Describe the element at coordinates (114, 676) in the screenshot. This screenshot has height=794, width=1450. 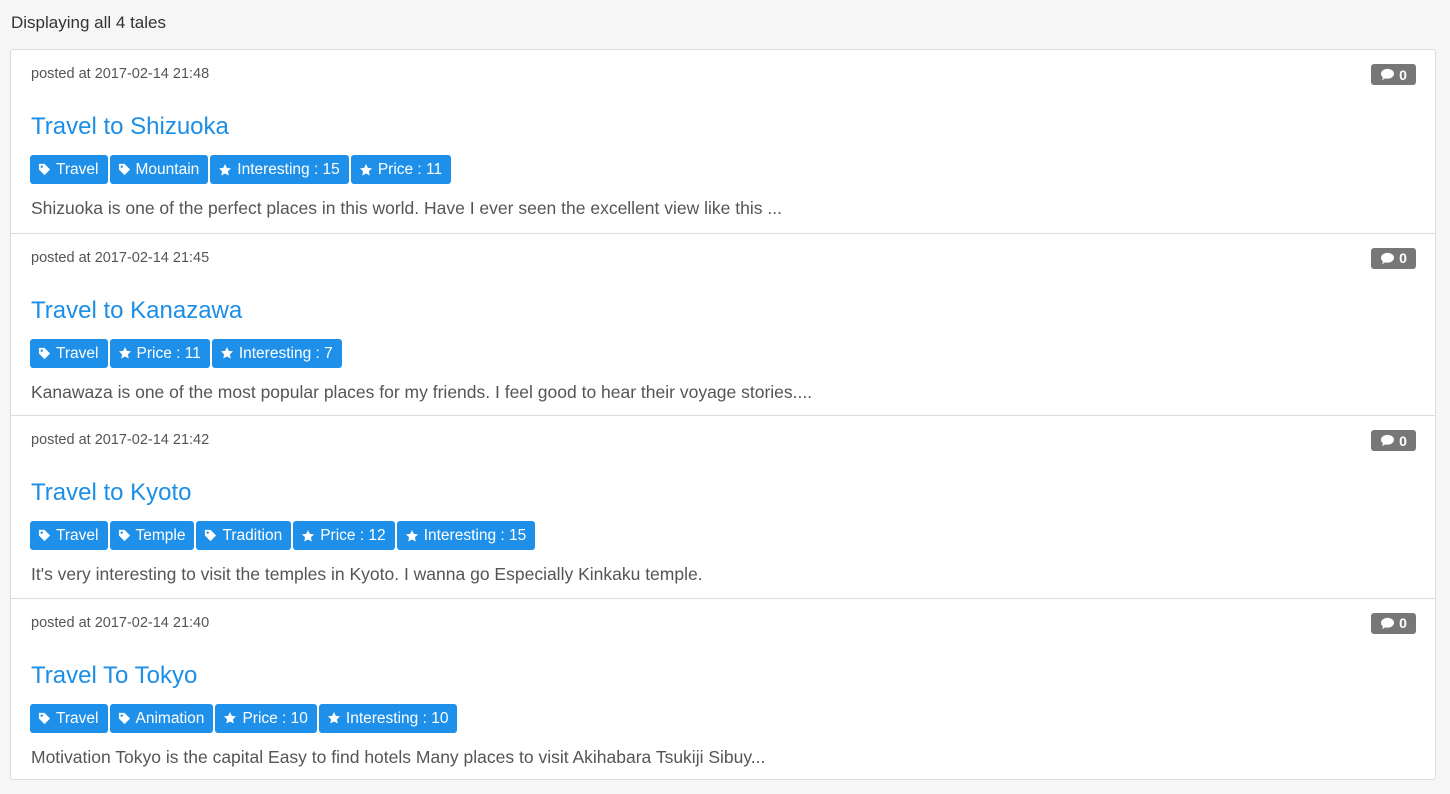
I see `tale-title-link: Travel To Tokyo` at that location.